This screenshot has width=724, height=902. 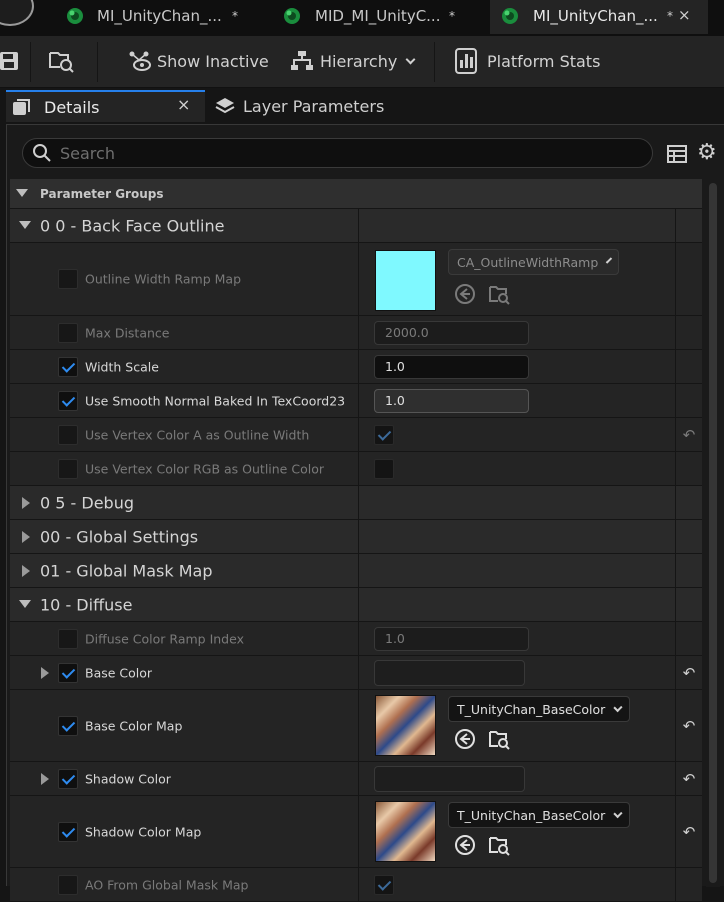 What do you see at coordinates (215, 400) in the screenshot?
I see `param-label: Use Smooth Normal Baked In TexCoord23` at bounding box center [215, 400].